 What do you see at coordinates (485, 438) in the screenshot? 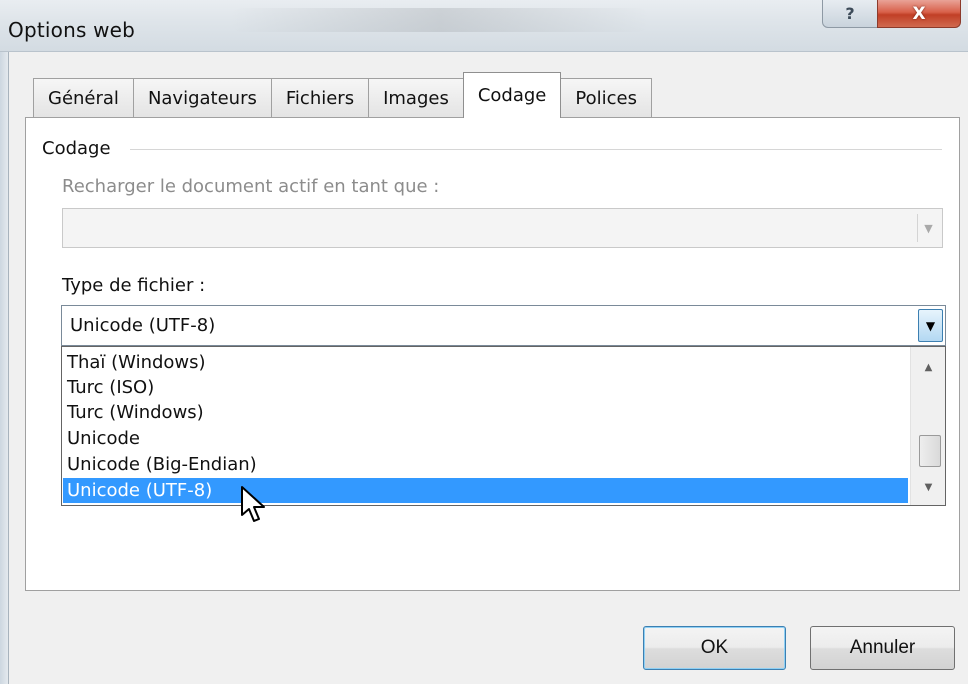
I see `list-item-unicode: Unicode` at bounding box center [485, 438].